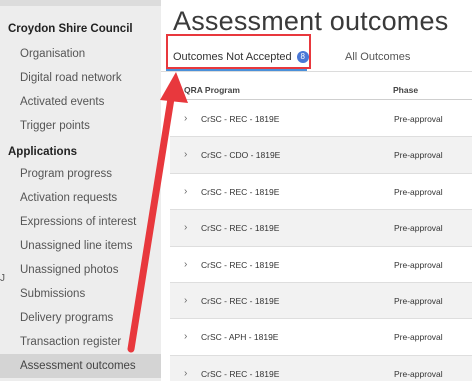 This screenshot has width=472, height=381. I want to click on sidebar-item-transaction-register: Transaction register, so click(80, 342).